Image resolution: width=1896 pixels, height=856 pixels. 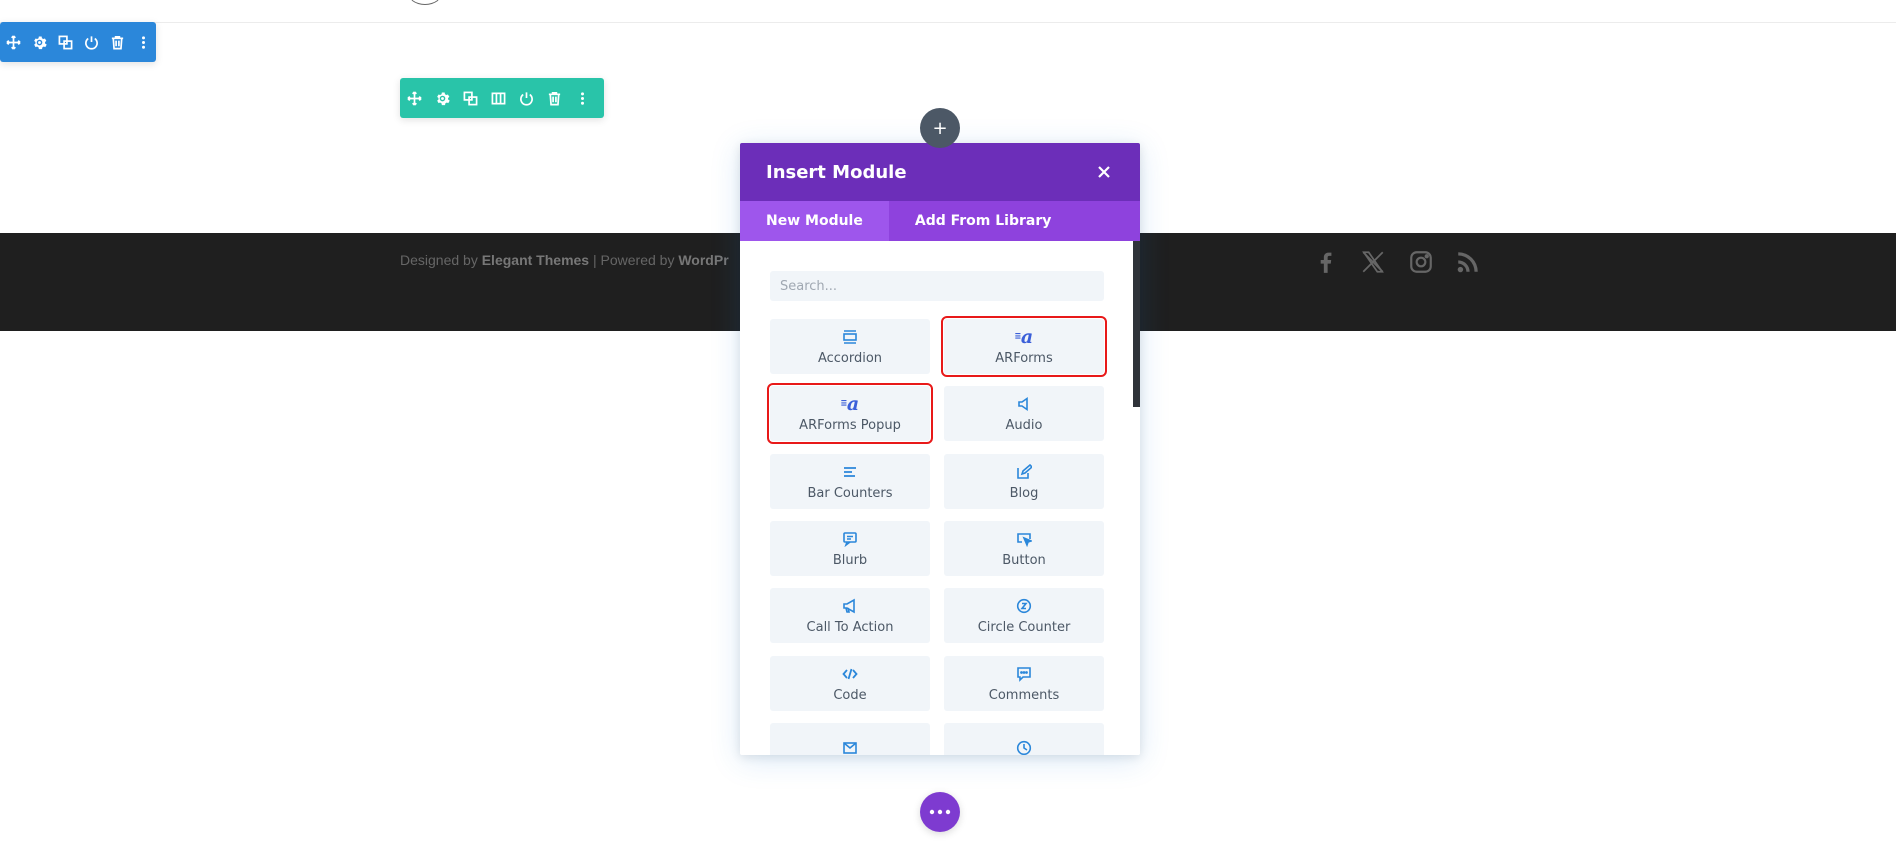 What do you see at coordinates (850, 606) in the screenshot?
I see `megaphone-icon` at bounding box center [850, 606].